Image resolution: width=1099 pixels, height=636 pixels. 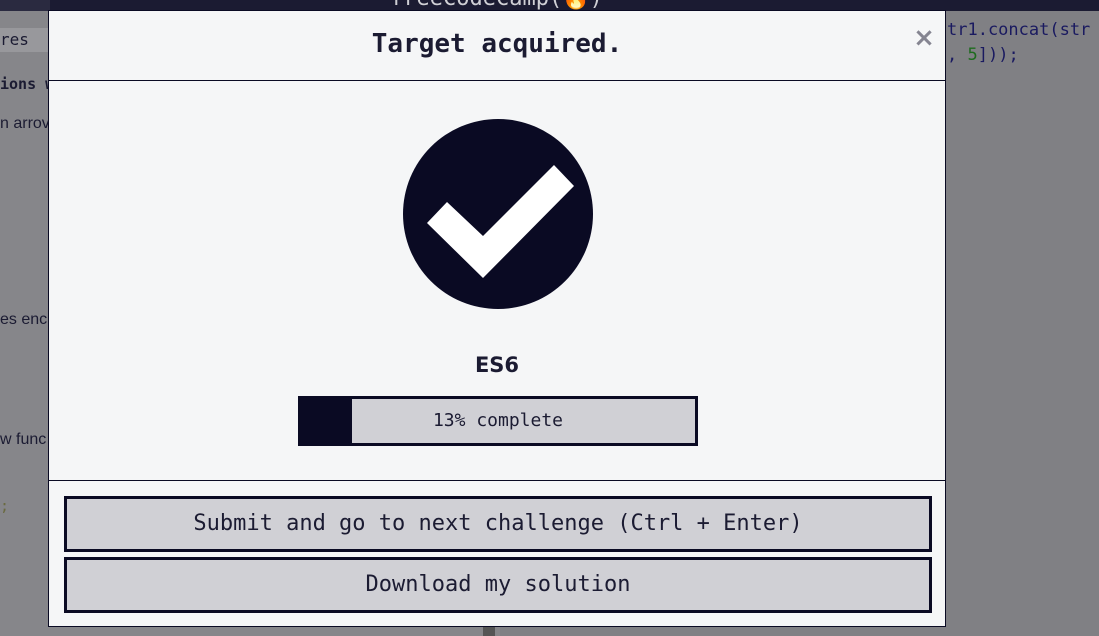 I want to click on code-line: , 5]));, so click(x=983, y=55).